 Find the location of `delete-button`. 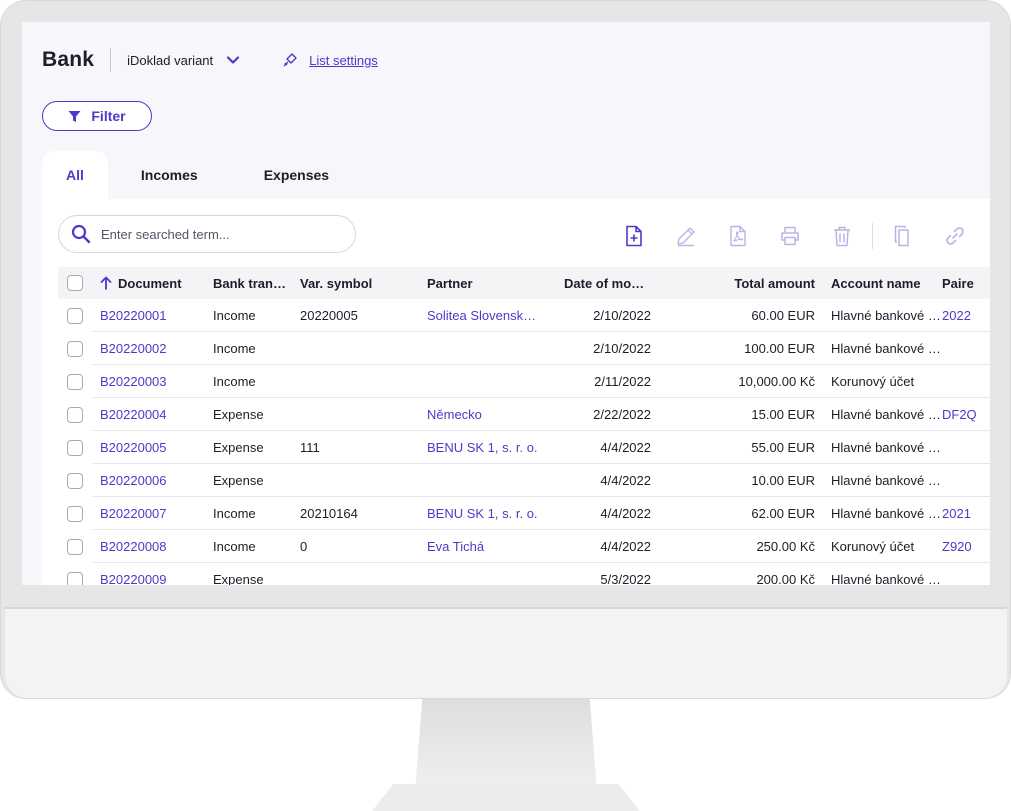

delete-button is located at coordinates (842, 236).